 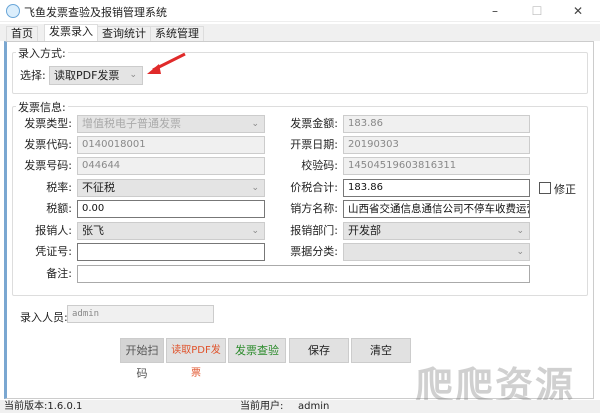 I want to click on clear-button: 清空, so click(x=381, y=350).